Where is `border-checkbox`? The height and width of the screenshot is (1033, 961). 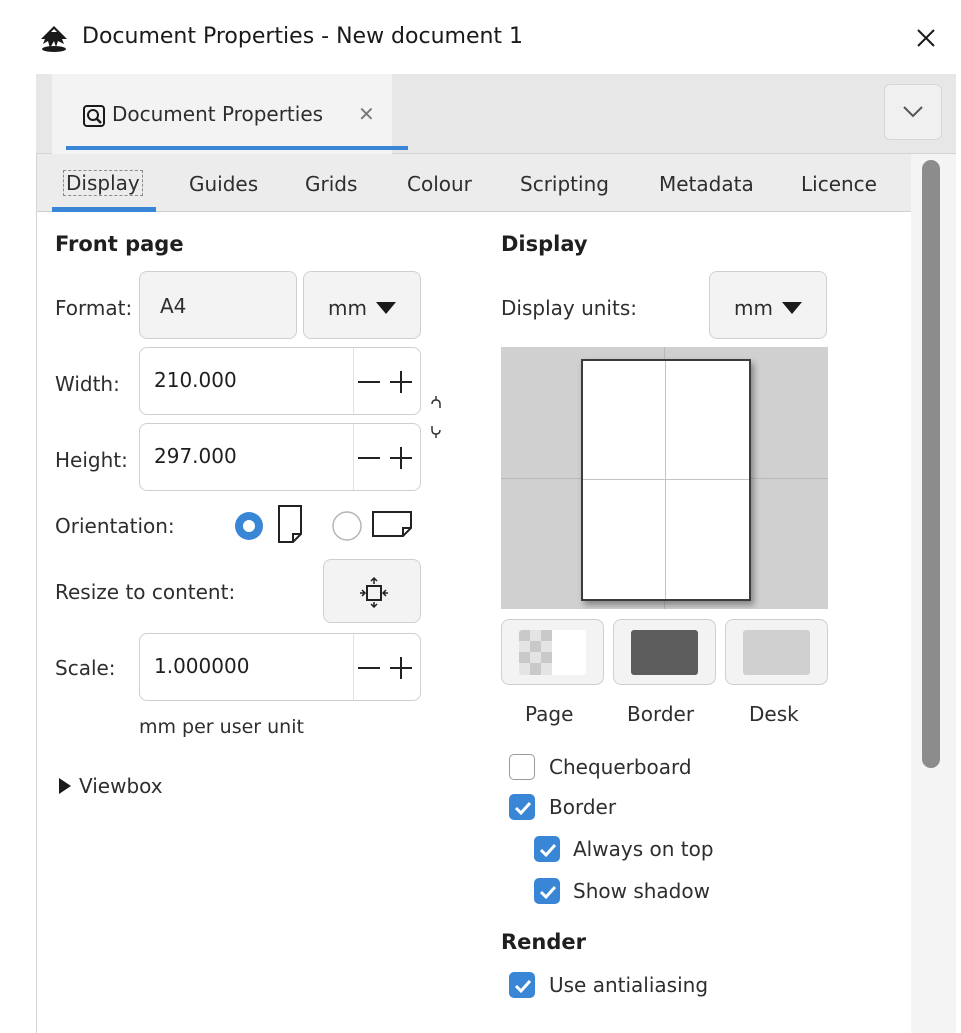
border-checkbox is located at coordinates (522, 807).